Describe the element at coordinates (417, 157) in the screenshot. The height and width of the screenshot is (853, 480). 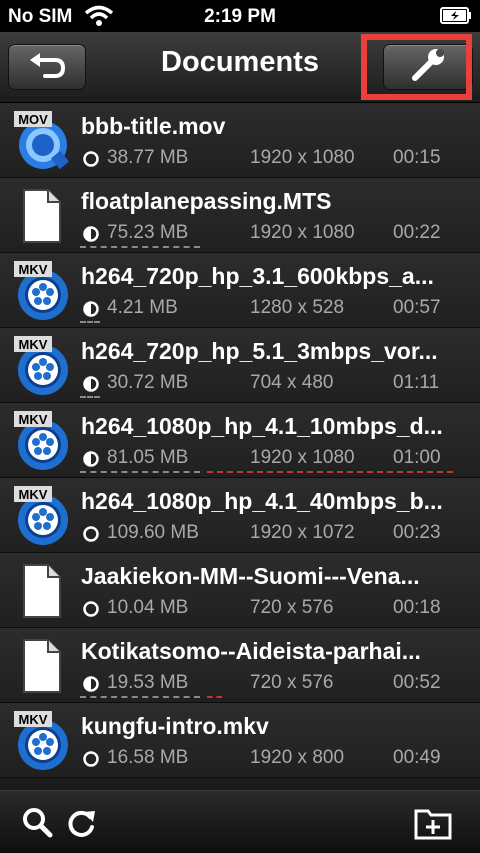
I see `file-duration: 00:15` at that location.